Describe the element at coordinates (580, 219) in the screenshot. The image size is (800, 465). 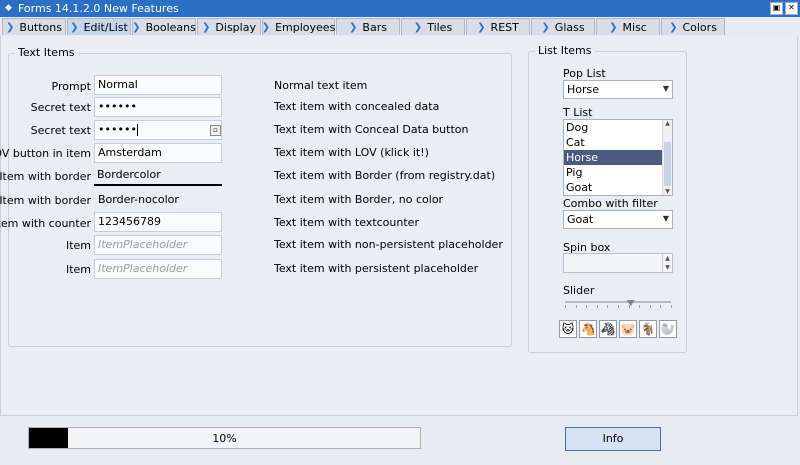
I see `combo-value: Goat` at that location.